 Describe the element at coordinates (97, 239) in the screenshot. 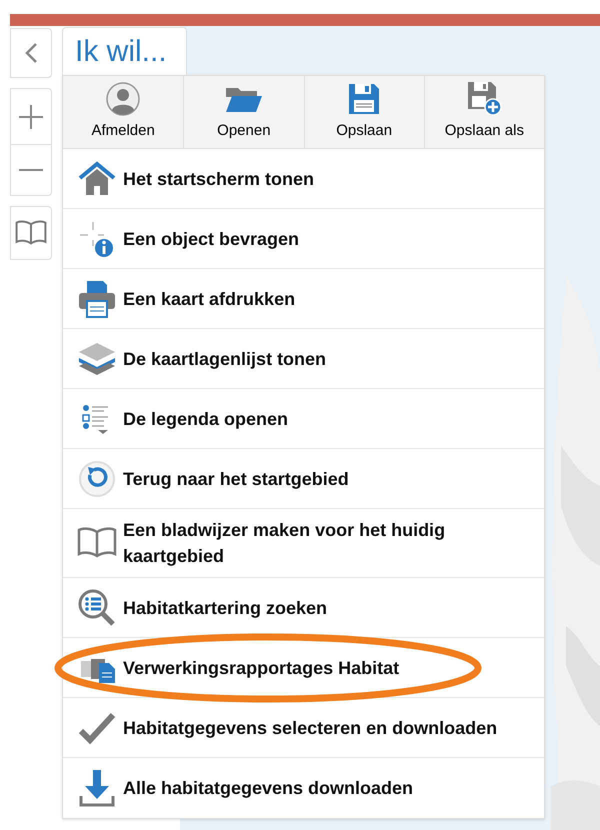

I see `crosshair-info-icon` at that location.